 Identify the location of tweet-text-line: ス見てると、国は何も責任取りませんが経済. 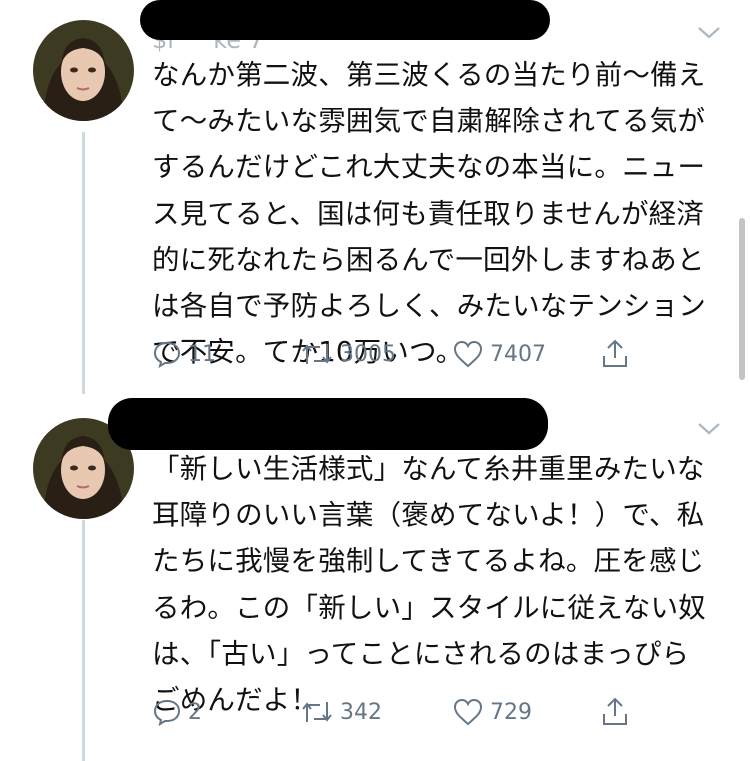
(428, 213).